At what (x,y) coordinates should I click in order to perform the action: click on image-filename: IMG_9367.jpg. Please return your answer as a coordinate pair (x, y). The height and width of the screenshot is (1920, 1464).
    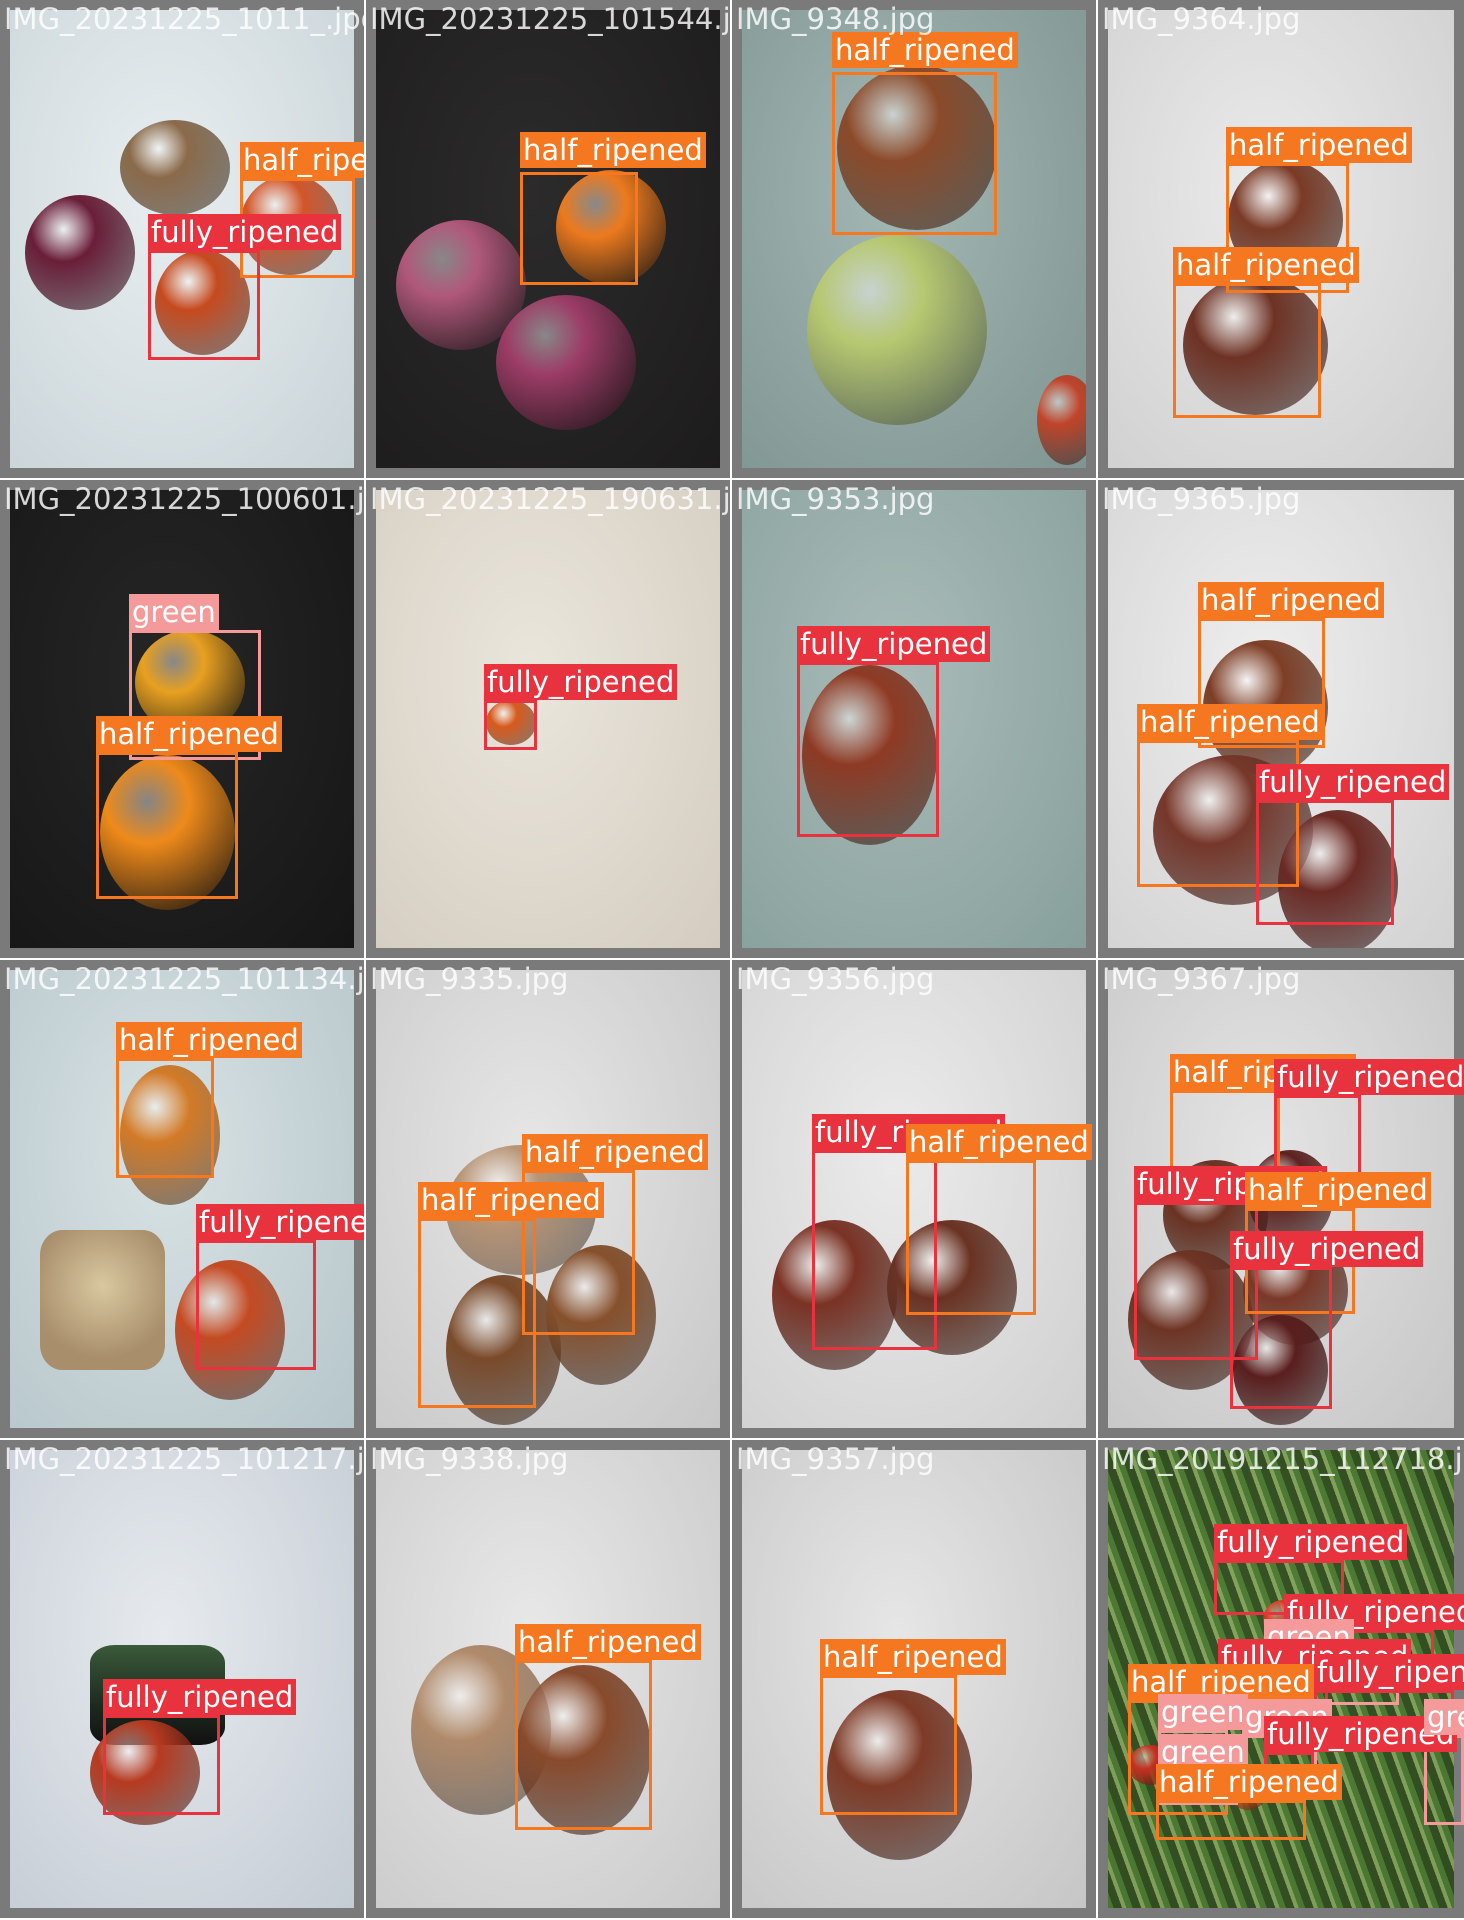
    Looking at the image, I should click on (1201, 979).